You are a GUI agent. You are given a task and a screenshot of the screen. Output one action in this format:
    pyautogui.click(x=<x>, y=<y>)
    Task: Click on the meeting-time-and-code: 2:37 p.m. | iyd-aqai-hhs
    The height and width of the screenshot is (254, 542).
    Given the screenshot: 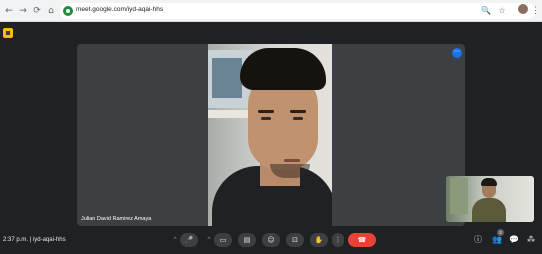 What is the action you would take?
    pyautogui.click(x=34, y=240)
    